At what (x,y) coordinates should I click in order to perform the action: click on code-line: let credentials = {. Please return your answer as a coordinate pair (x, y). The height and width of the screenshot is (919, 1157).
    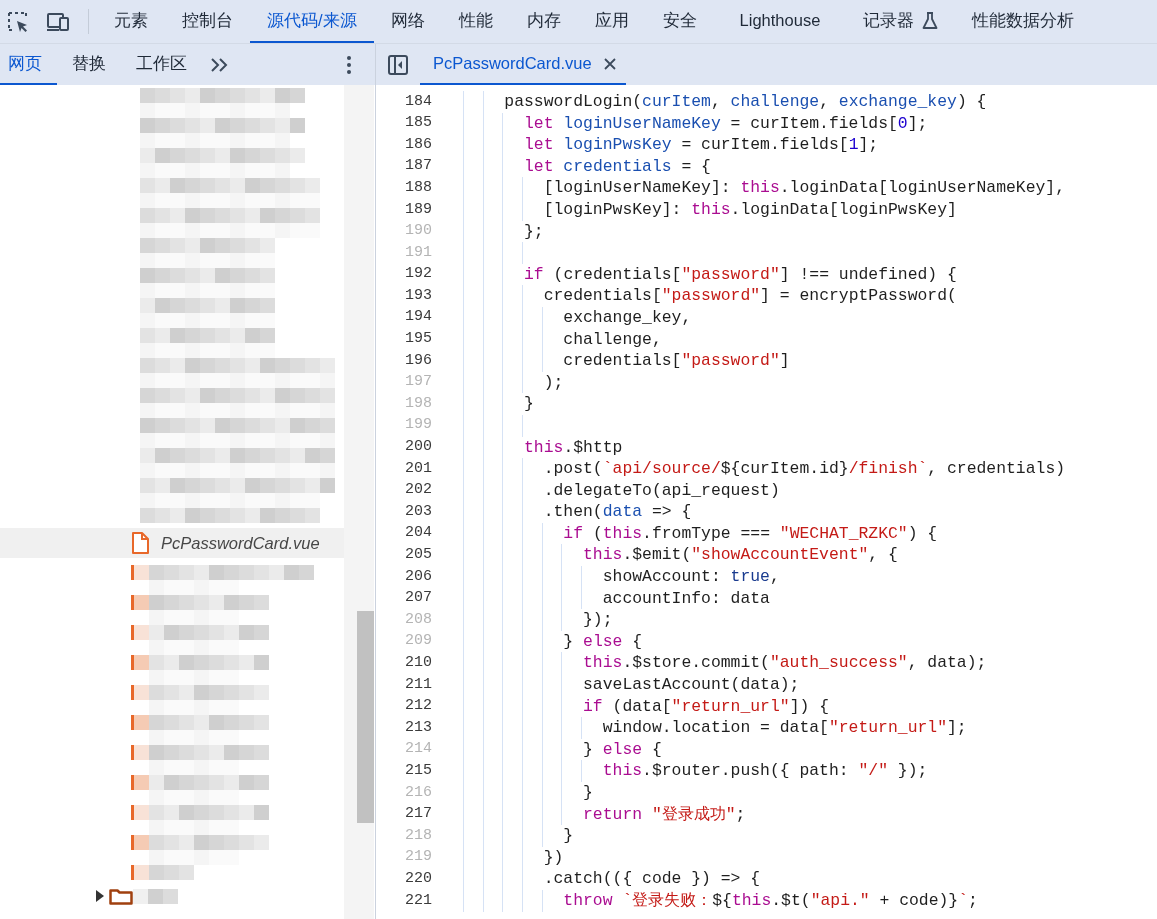
    Looking at the image, I should click on (617, 166).